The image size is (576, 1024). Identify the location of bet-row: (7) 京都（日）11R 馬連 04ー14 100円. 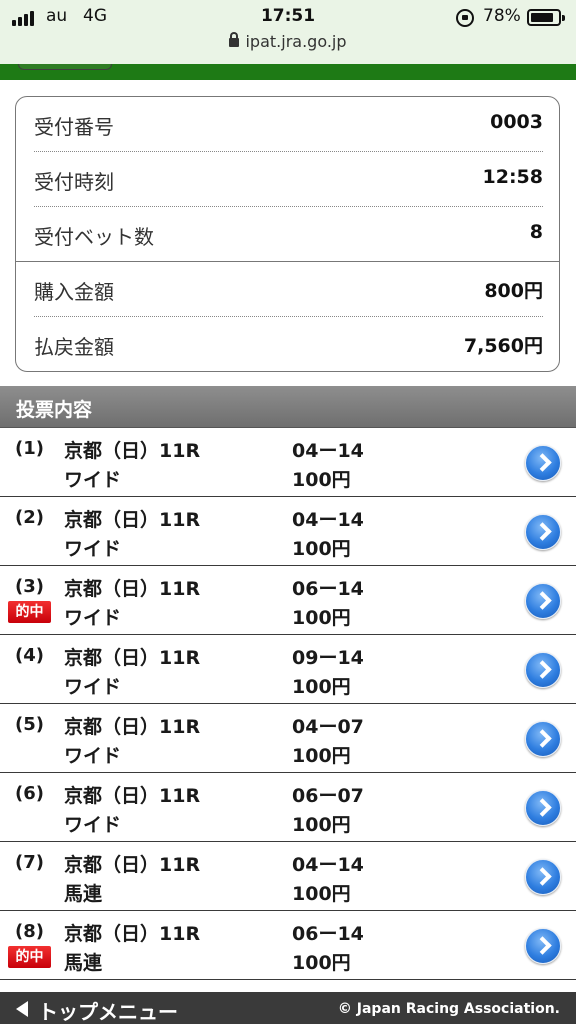
(288, 876).